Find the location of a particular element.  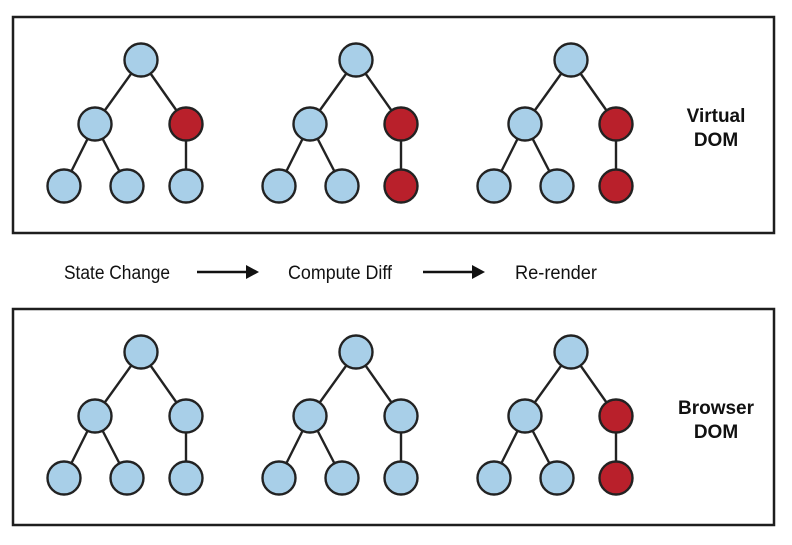

browser-dom-label-line2: DOM is located at coordinates (716, 432).